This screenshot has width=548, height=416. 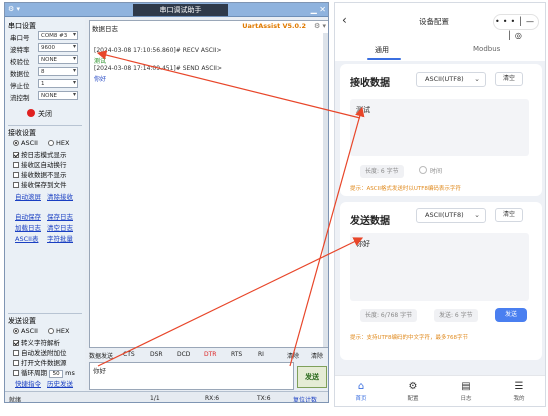 I want to click on serial-row-select: 1, so click(x=58, y=83).